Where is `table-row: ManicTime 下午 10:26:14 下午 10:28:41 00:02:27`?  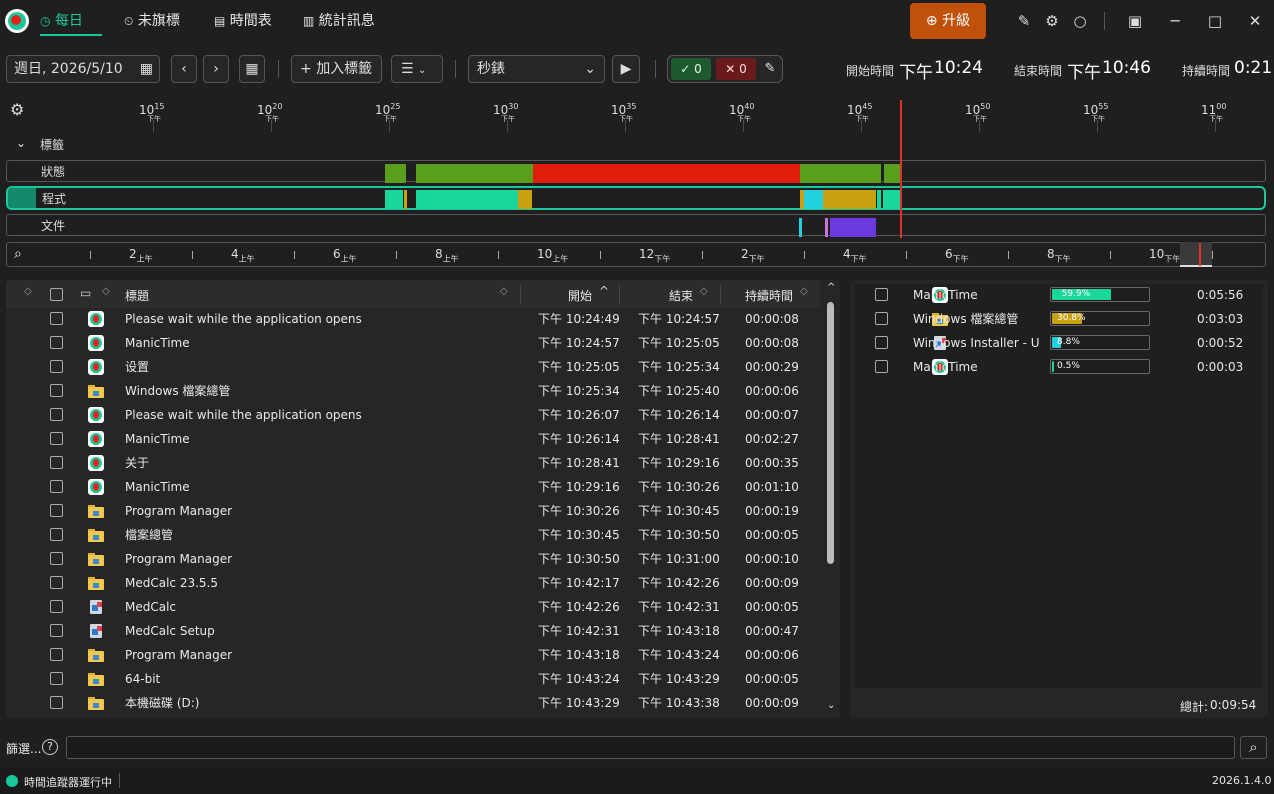
table-row: ManicTime 下午 10:26:14 下午 10:28:41 00:02:27 is located at coordinates (413, 439).